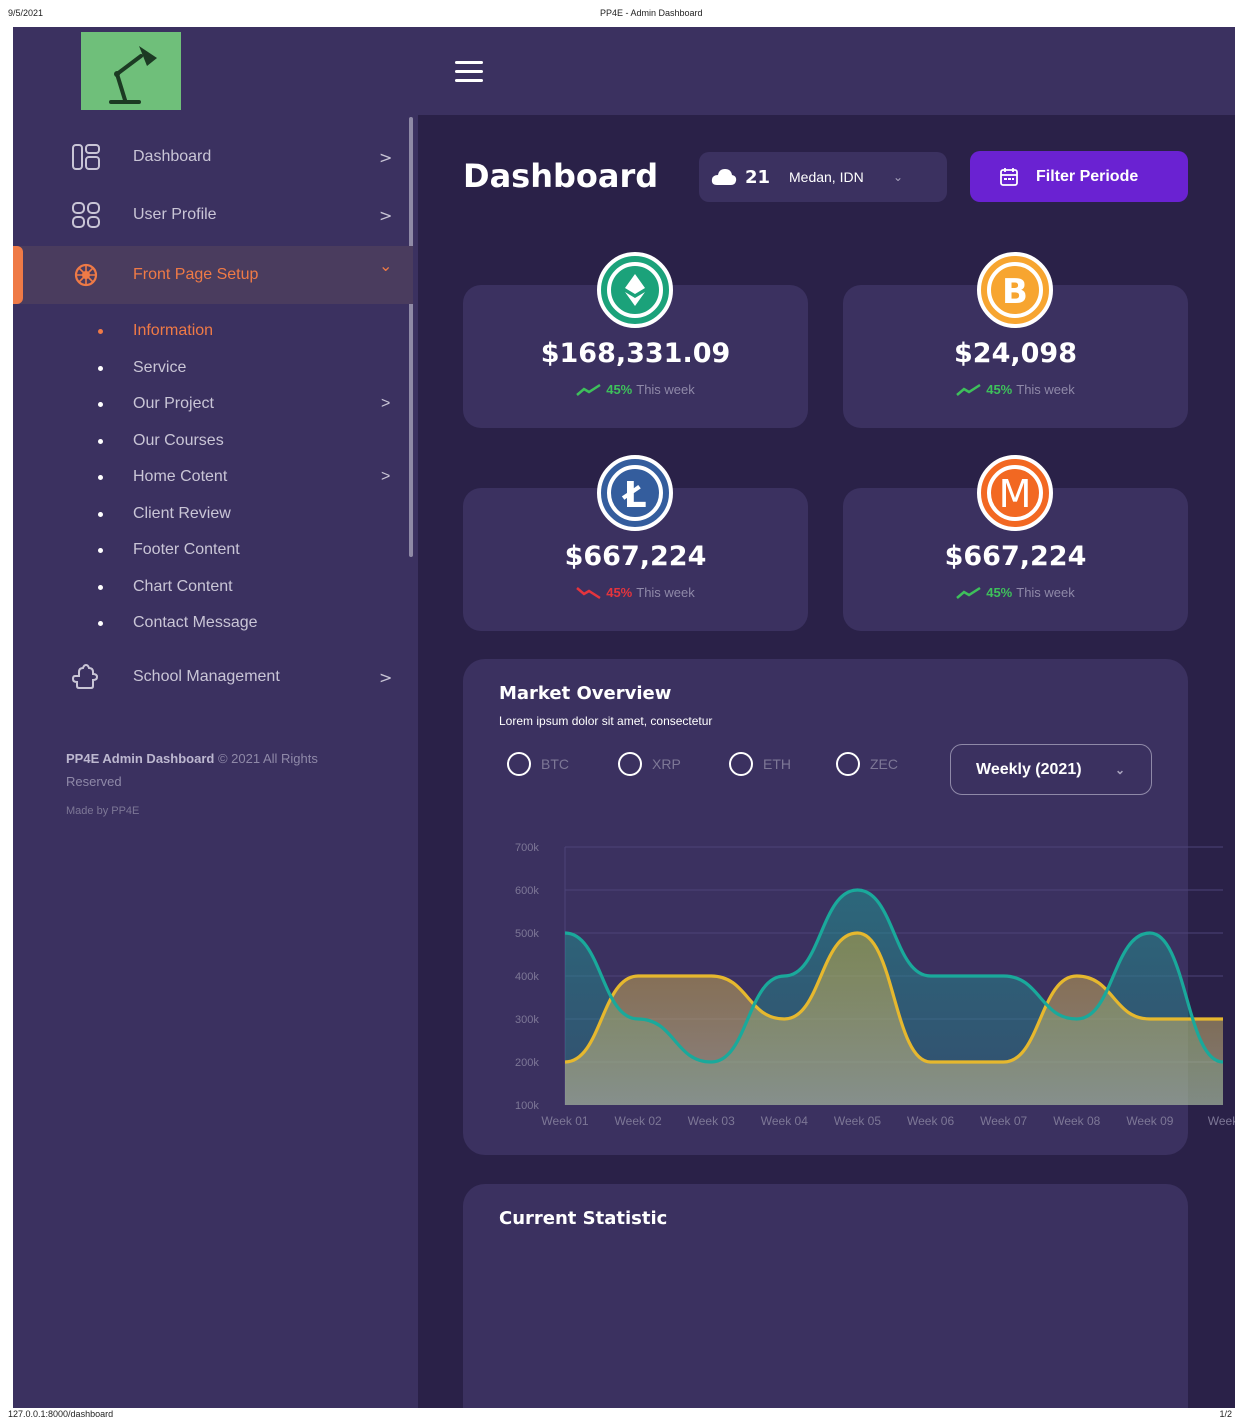  Describe the element at coordinates (195, 622) in the screenshot. I see `submenu-label: Contact Message` at that location.